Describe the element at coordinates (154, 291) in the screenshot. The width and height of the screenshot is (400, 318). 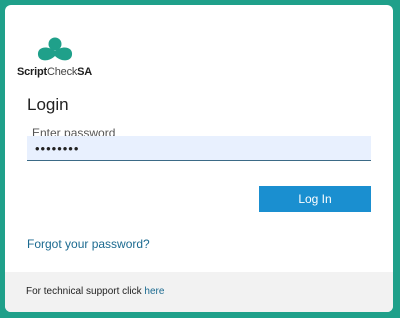
I see `support-link: here` at that location.